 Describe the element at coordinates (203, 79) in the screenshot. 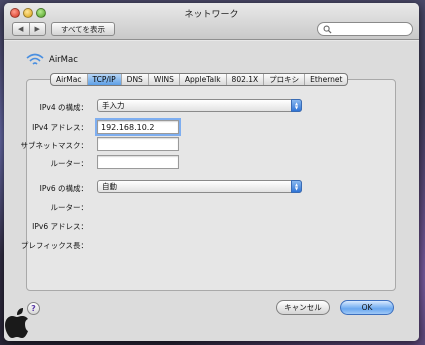

I see `tab-appletalk: AppleTalk` at that location.